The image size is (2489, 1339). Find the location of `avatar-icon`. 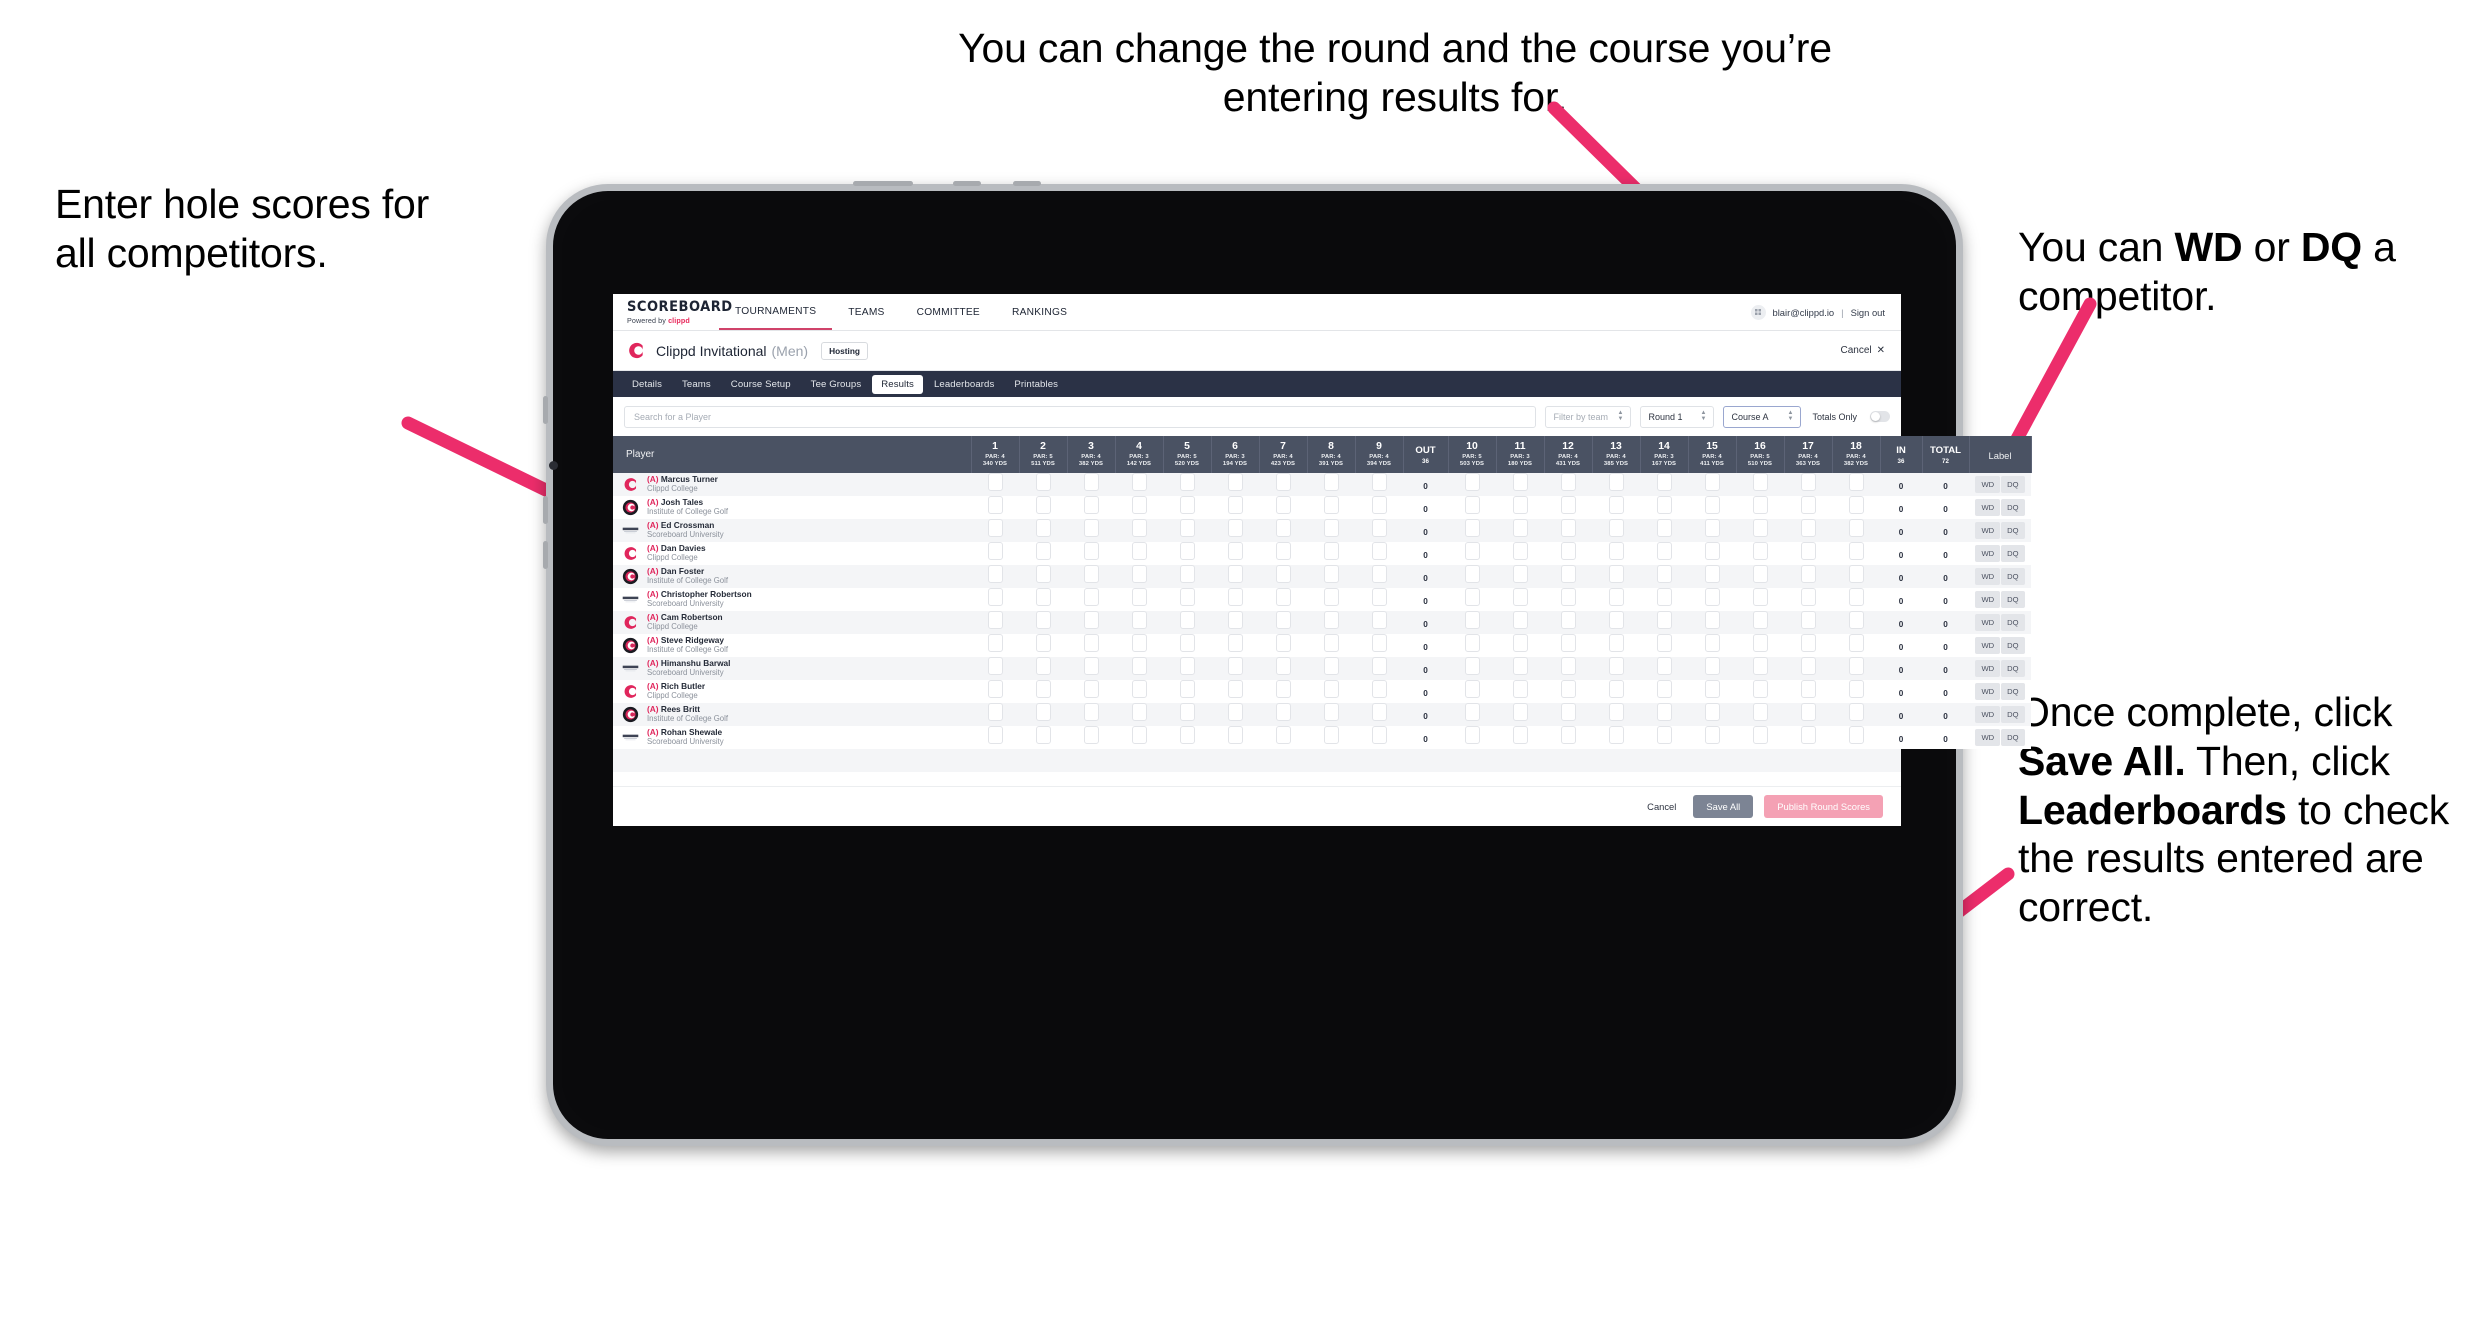

avatar-icon is located at coordinates (1758, 312).